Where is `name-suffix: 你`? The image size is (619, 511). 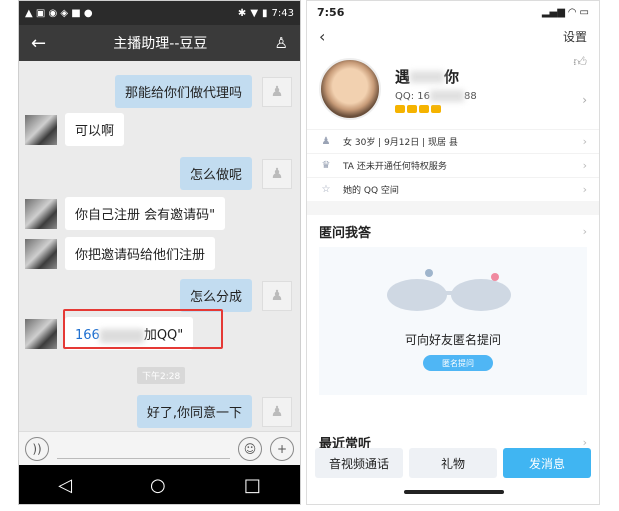
name-suffix: 你 is located at coordinates (452, 76).